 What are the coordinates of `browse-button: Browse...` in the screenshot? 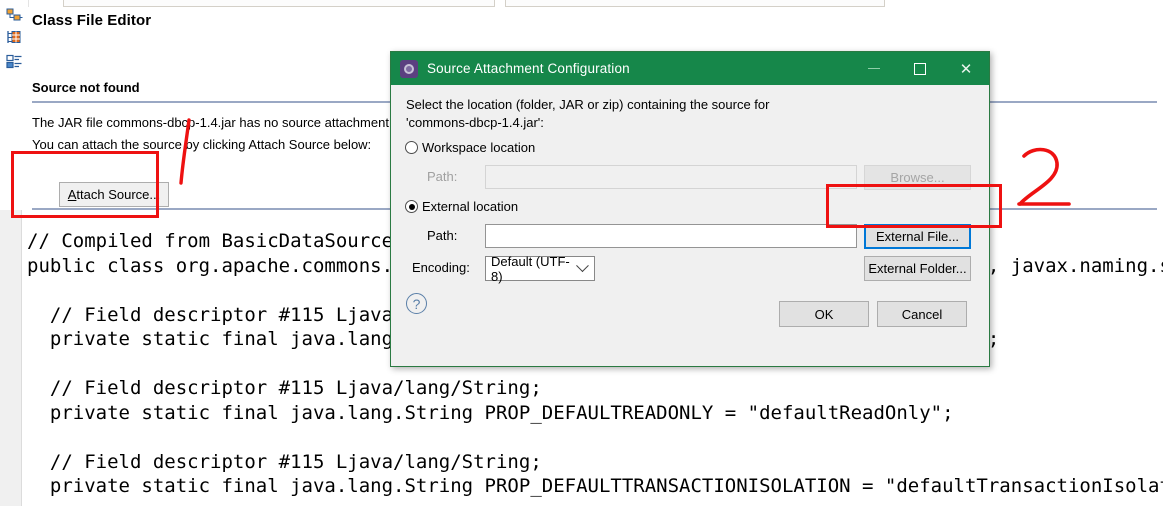 It's located at (917, 177).